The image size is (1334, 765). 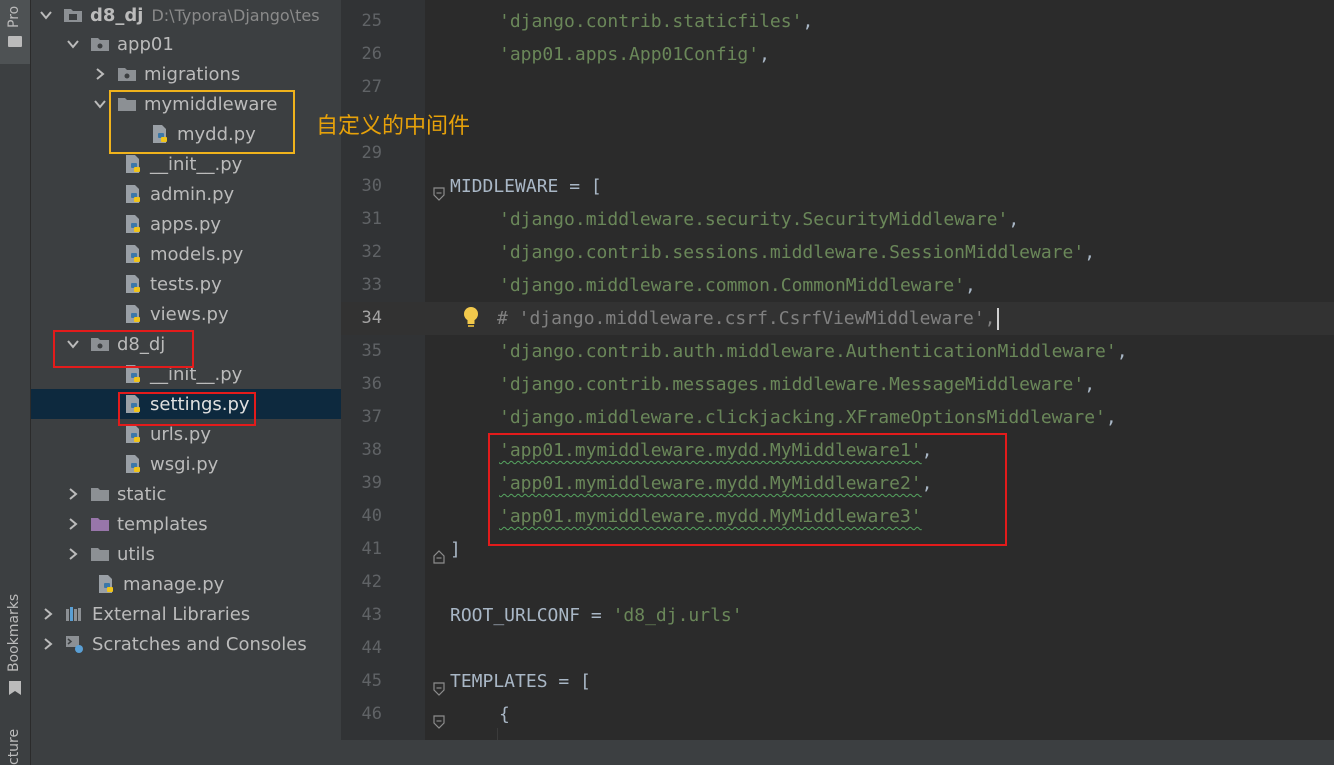 I want to click on code-text: TEMPLATES = [, so click(x=520, y=681).